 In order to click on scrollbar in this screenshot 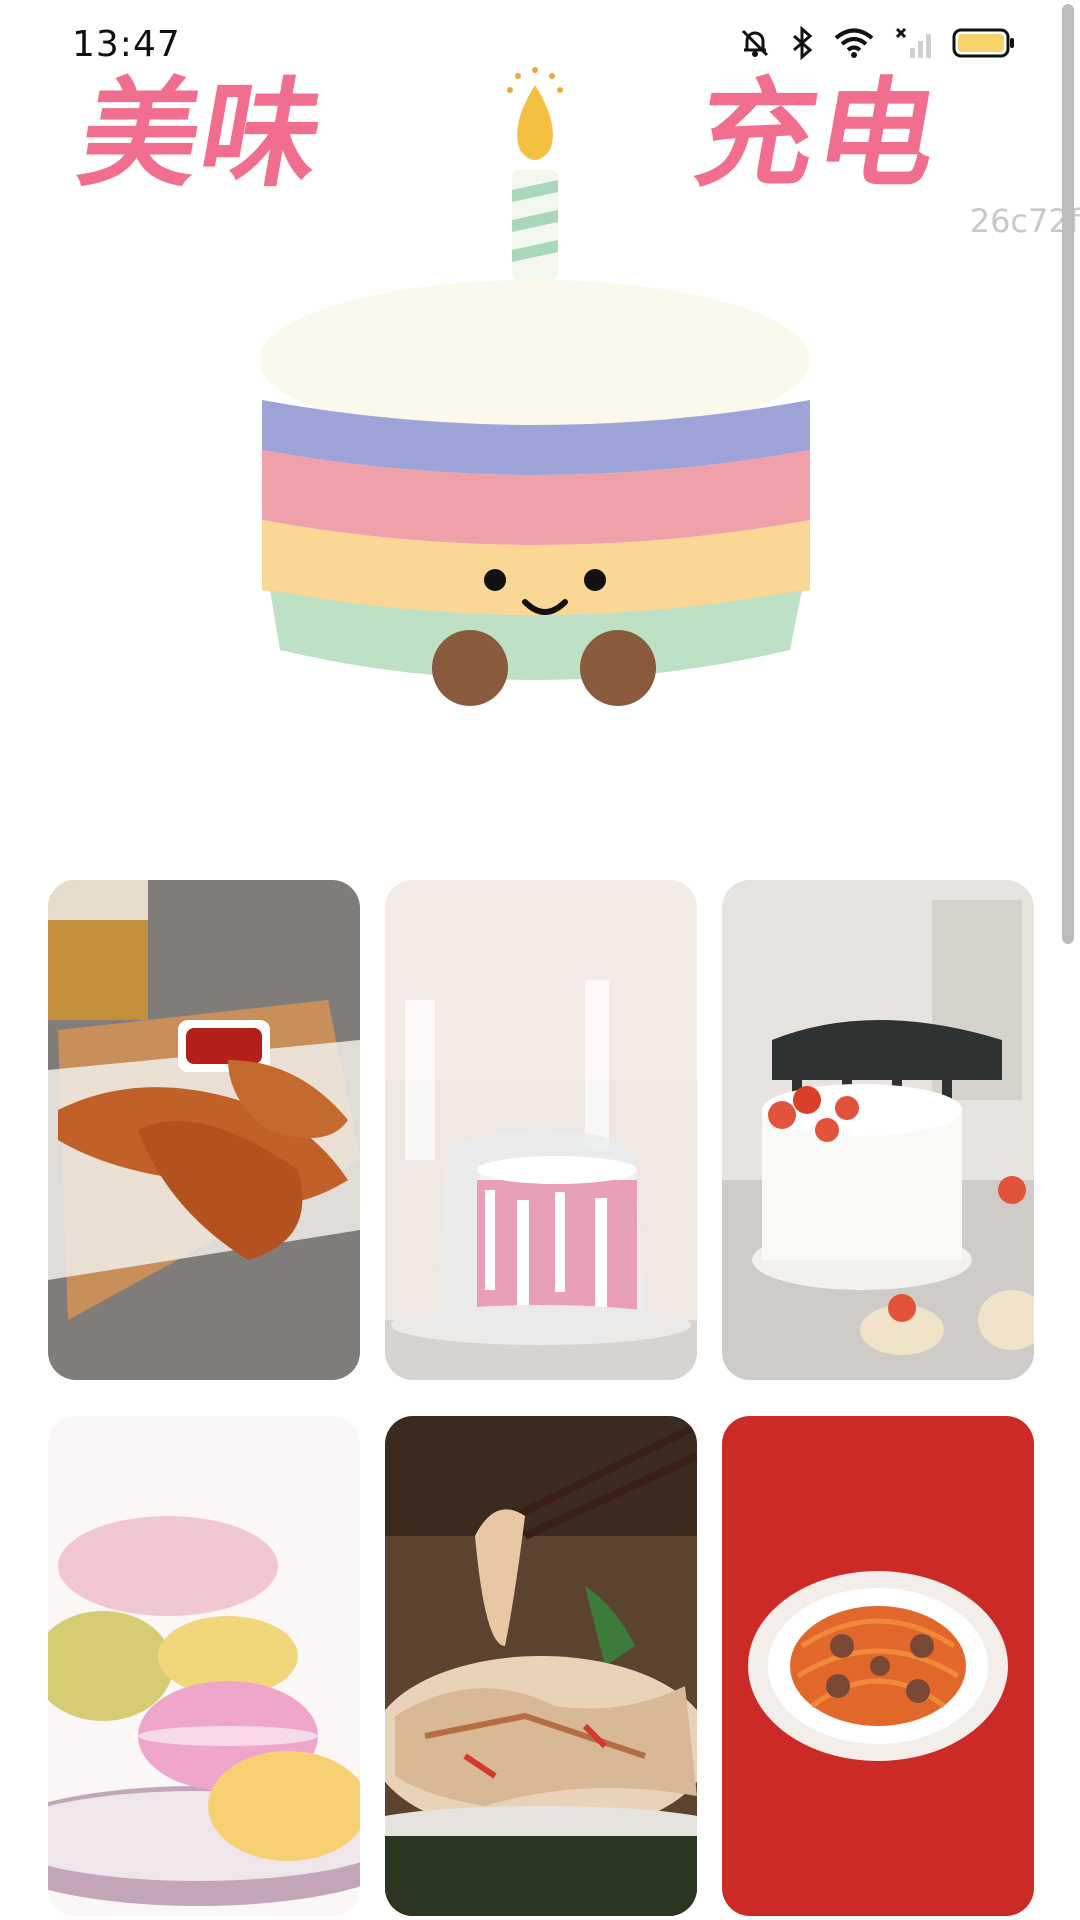, I will do `click(1068, 474)`.